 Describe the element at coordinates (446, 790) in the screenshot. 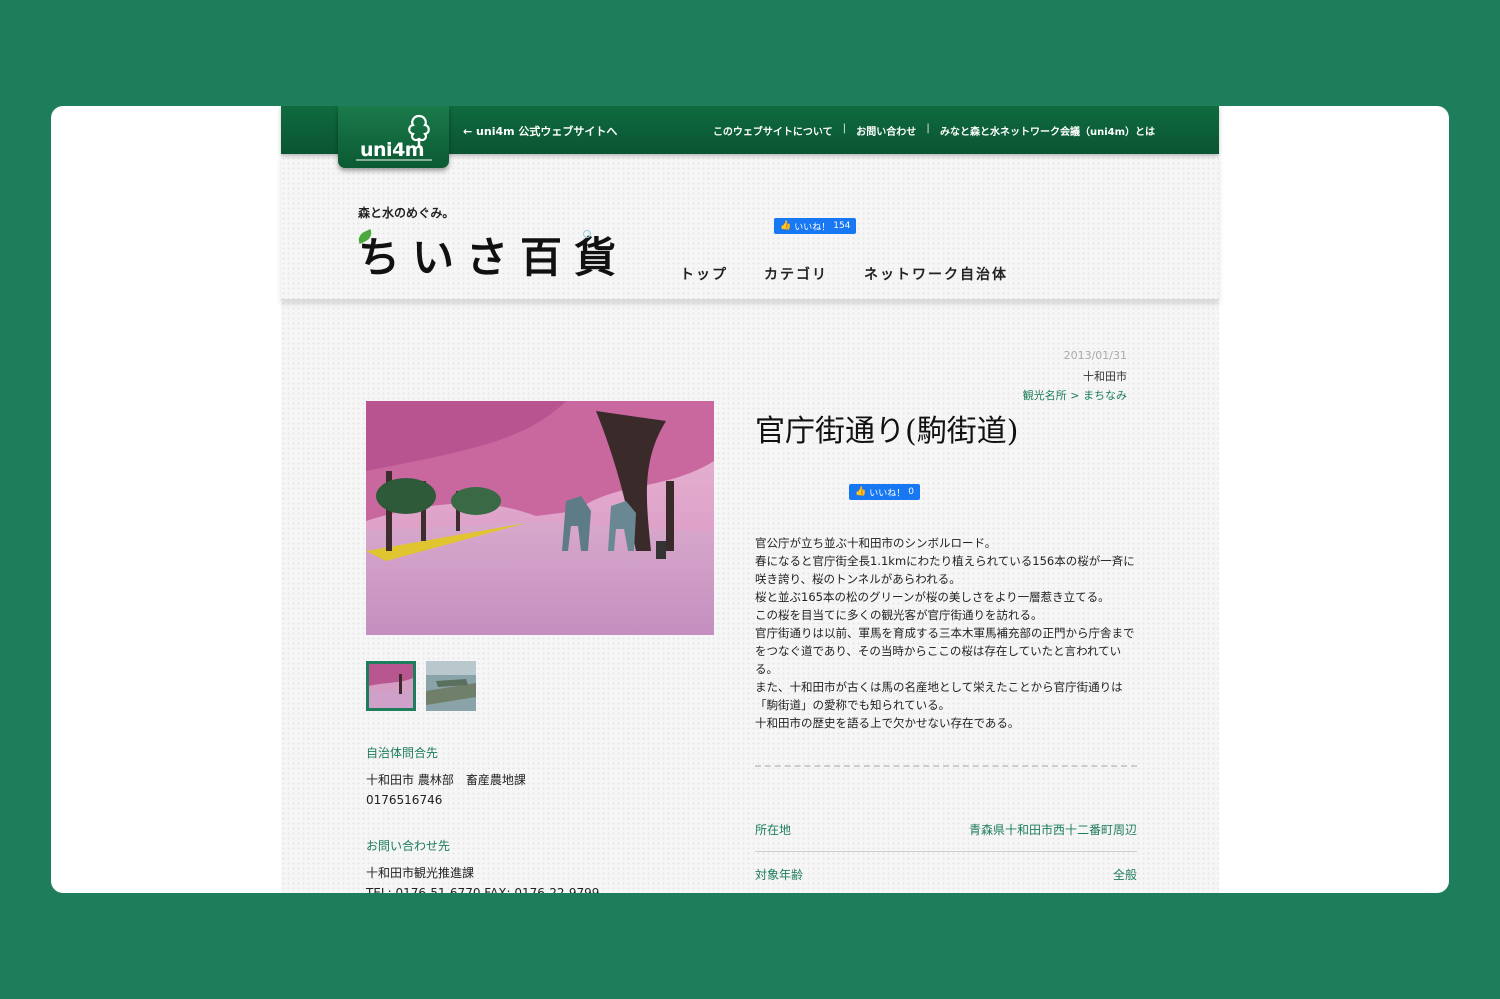

I see `municipal-contact: 十和田市 農林部 畜産農地課 0176516746` at that location.